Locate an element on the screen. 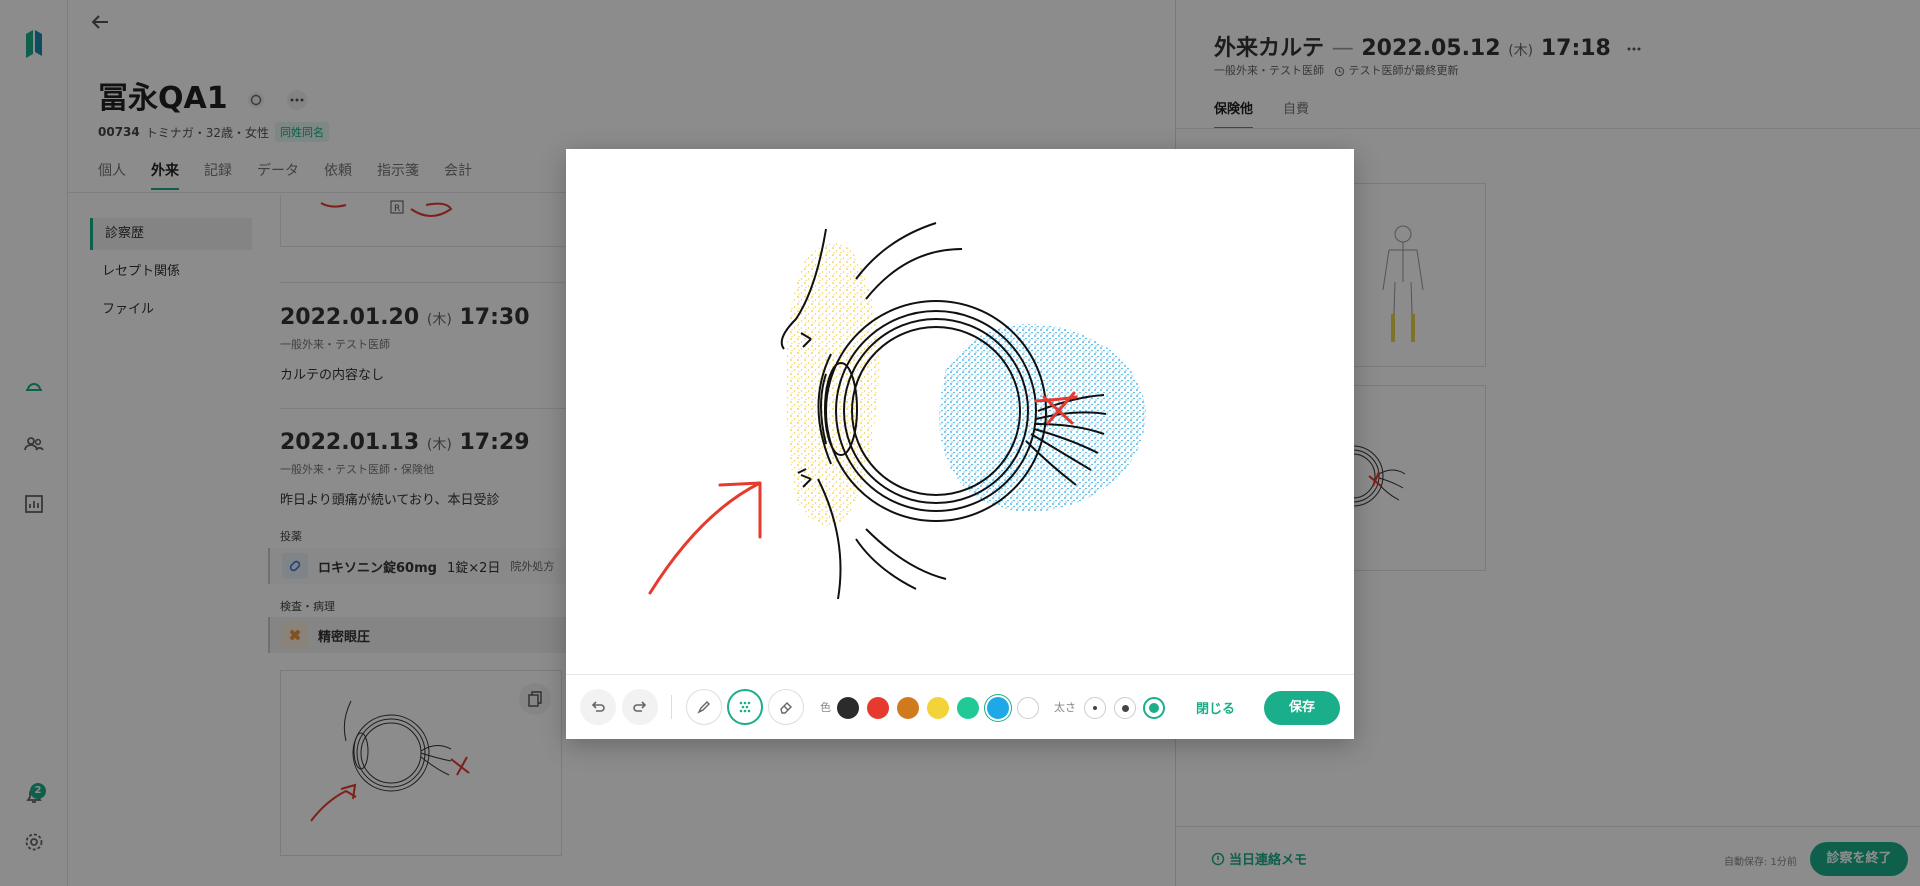 Image resolution: width=1920 pixels, height=886 pixels. size-large-button is located at coordinates (1154, 708).